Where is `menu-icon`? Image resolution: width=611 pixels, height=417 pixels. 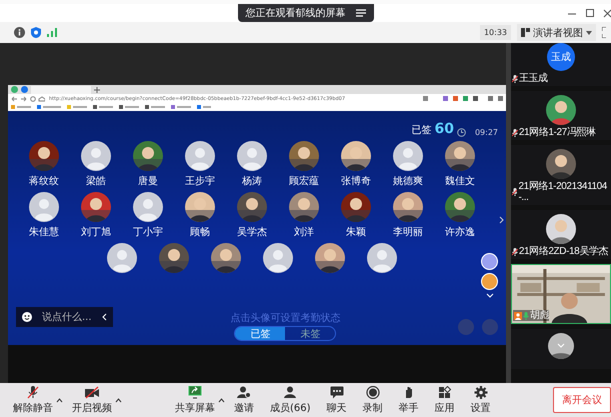
menu-icon is located at coordinates (361, 13).